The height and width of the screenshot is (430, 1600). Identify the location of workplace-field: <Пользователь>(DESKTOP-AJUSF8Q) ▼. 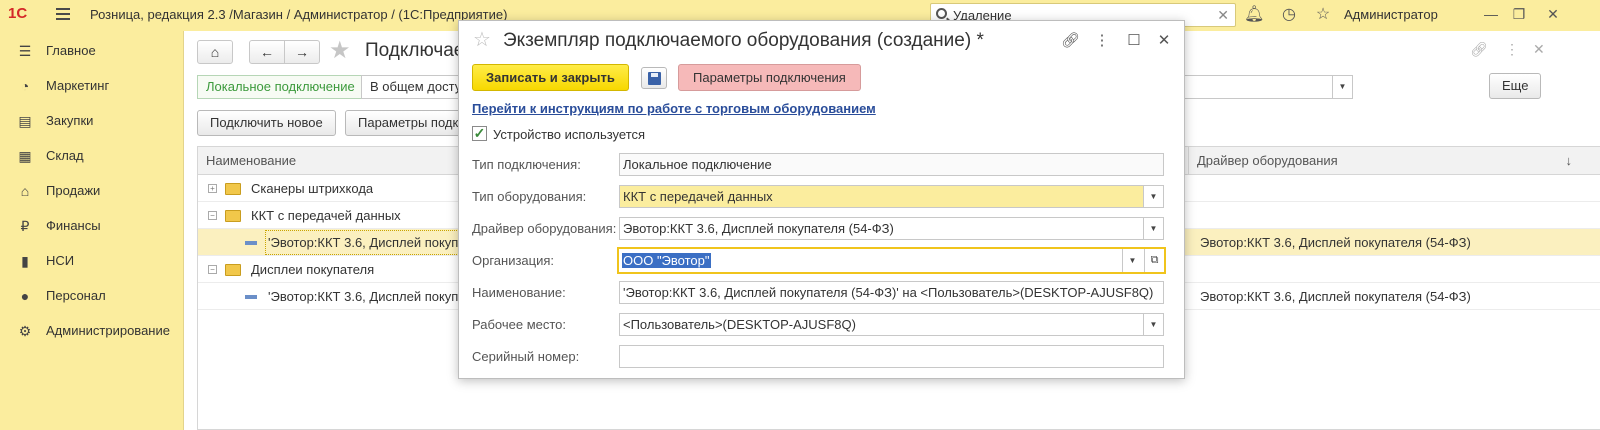
(891, 324).